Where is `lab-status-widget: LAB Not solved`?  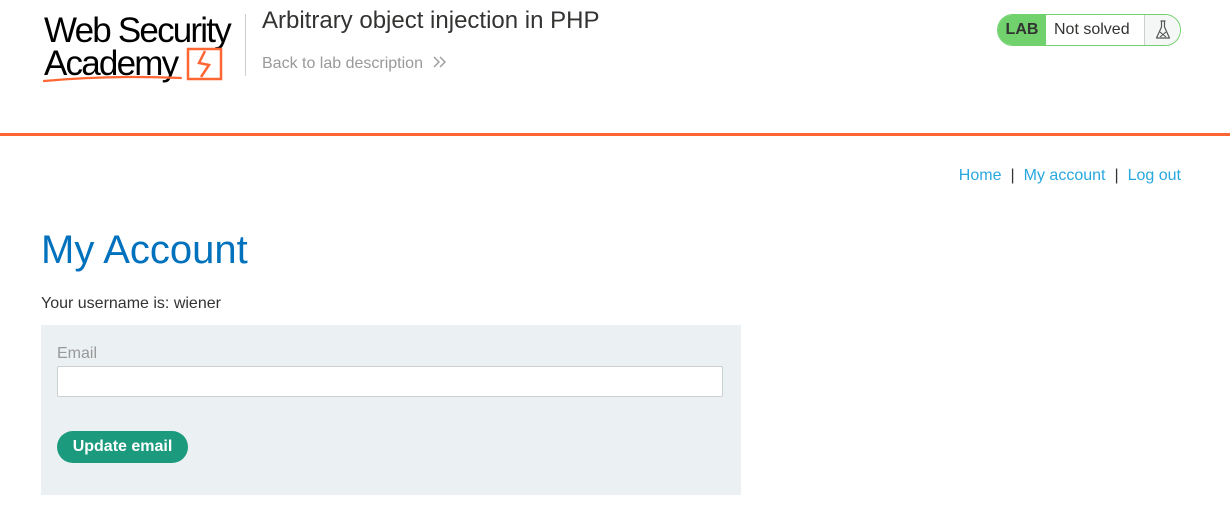
lab-status-widget: LAB Not solved is located at coordinates (1089, 30).